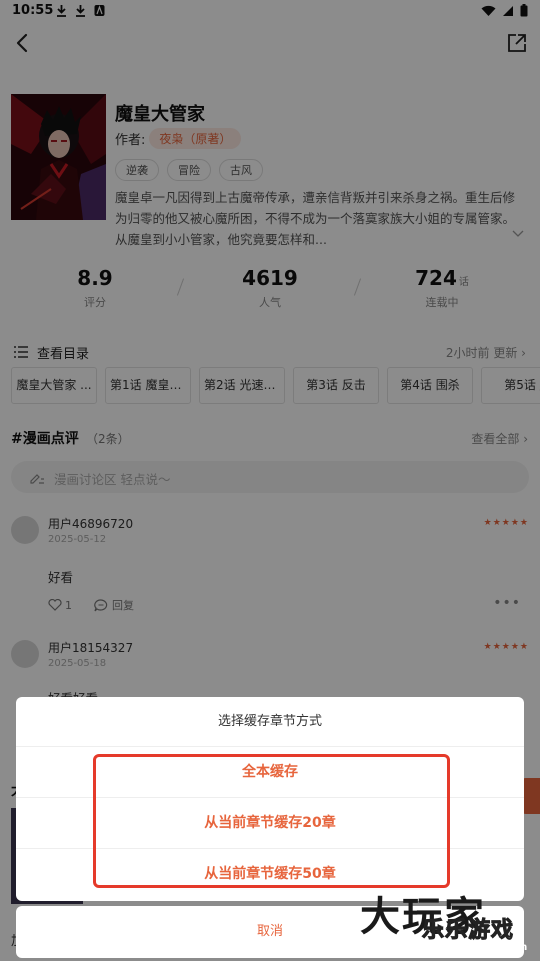 The height and width of the screenshot is (961, 540). What do you see at coordinates (468, 931) in the screenshot?
I see `watermark-logo: 乐乐游戏` at bounding box center [468, 931].